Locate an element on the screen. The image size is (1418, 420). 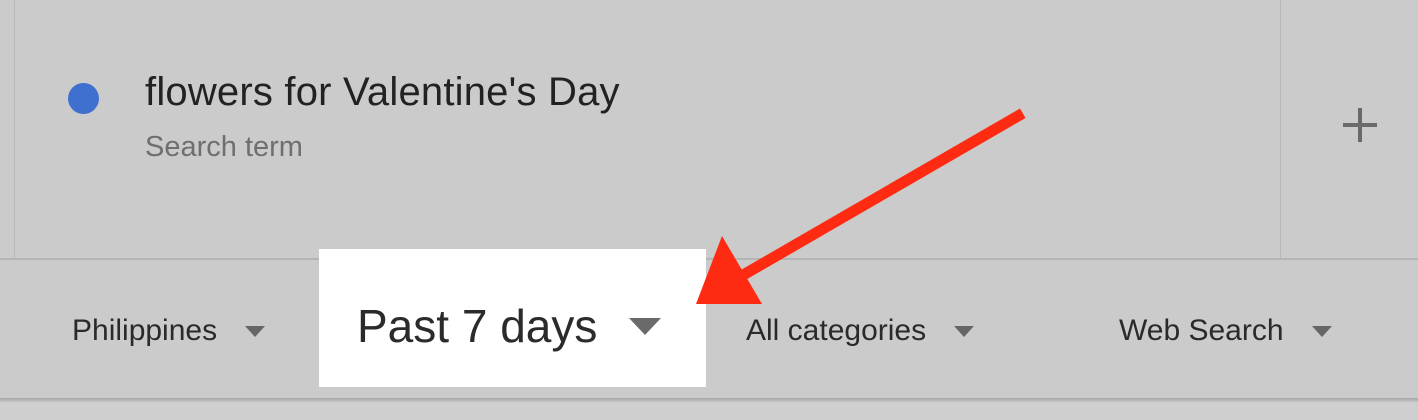
country-filter-dropdown: Philippines is located at coordinates (169, 331).